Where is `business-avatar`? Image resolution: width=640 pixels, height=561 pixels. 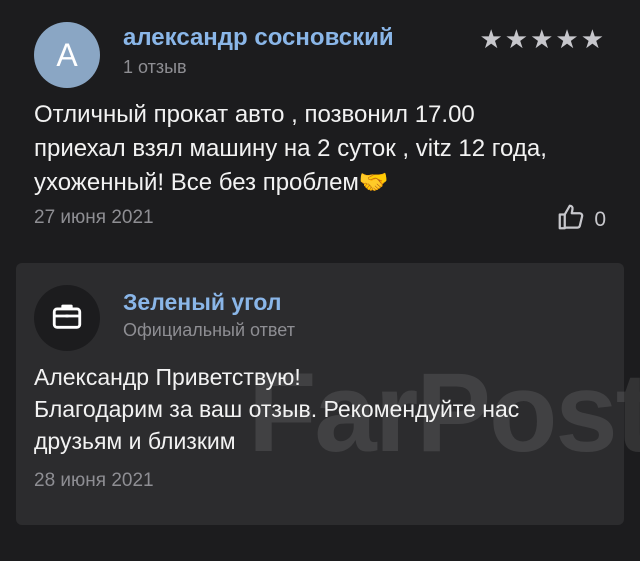 business-avatar is located at coordinates (67, 318).